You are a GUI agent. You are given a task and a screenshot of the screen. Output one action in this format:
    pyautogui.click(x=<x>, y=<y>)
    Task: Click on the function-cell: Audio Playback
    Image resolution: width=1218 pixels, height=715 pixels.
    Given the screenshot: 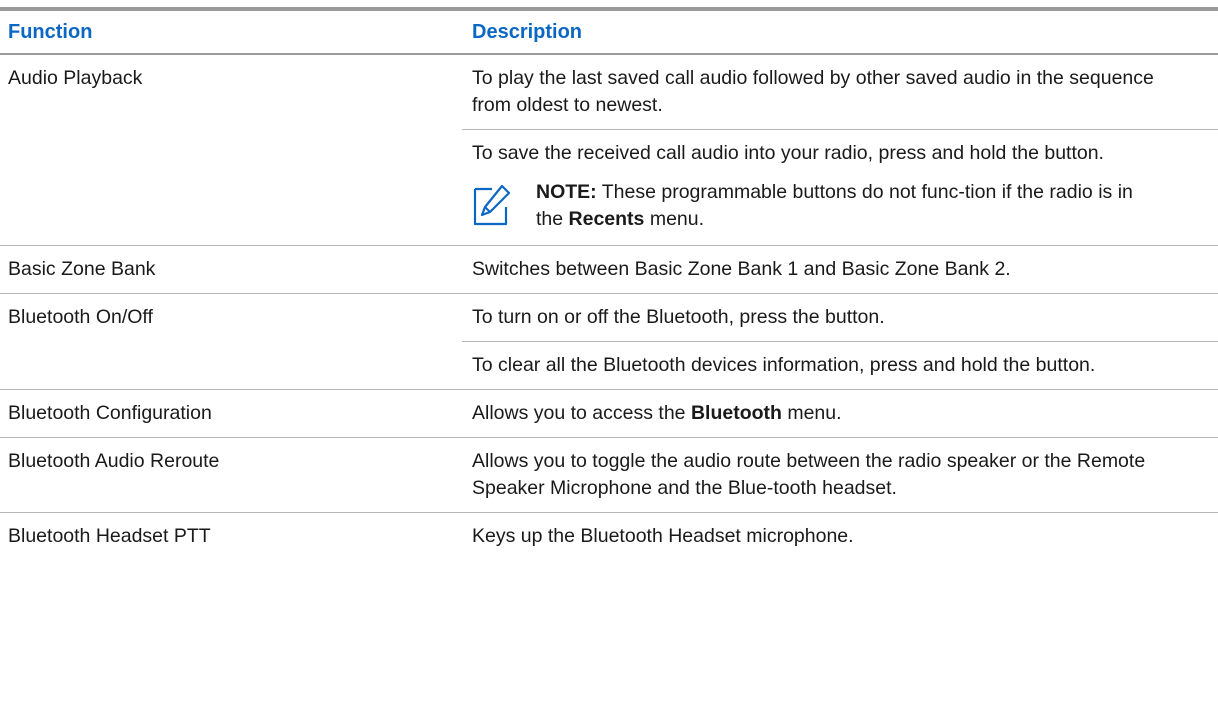 What is the action you would take?
    pyautogui.click(x=231, y=150)
    